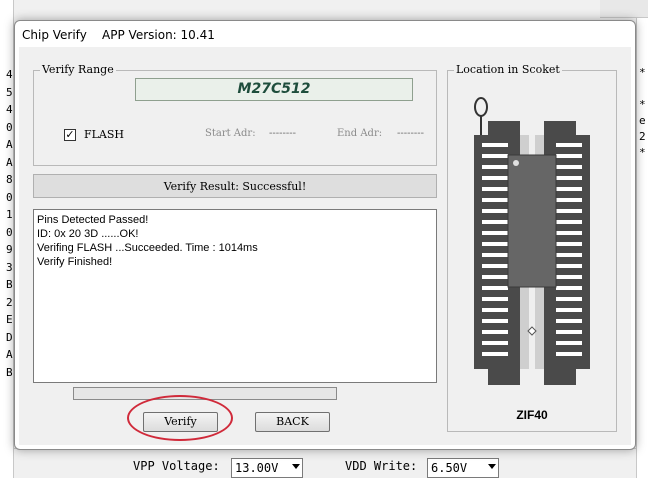 The image size is (648, 478). What do you see at coordinates (642, 239) in the screenshot?
I see `background-right-pane: * * e 2 *` at bounding box center [642, 239].